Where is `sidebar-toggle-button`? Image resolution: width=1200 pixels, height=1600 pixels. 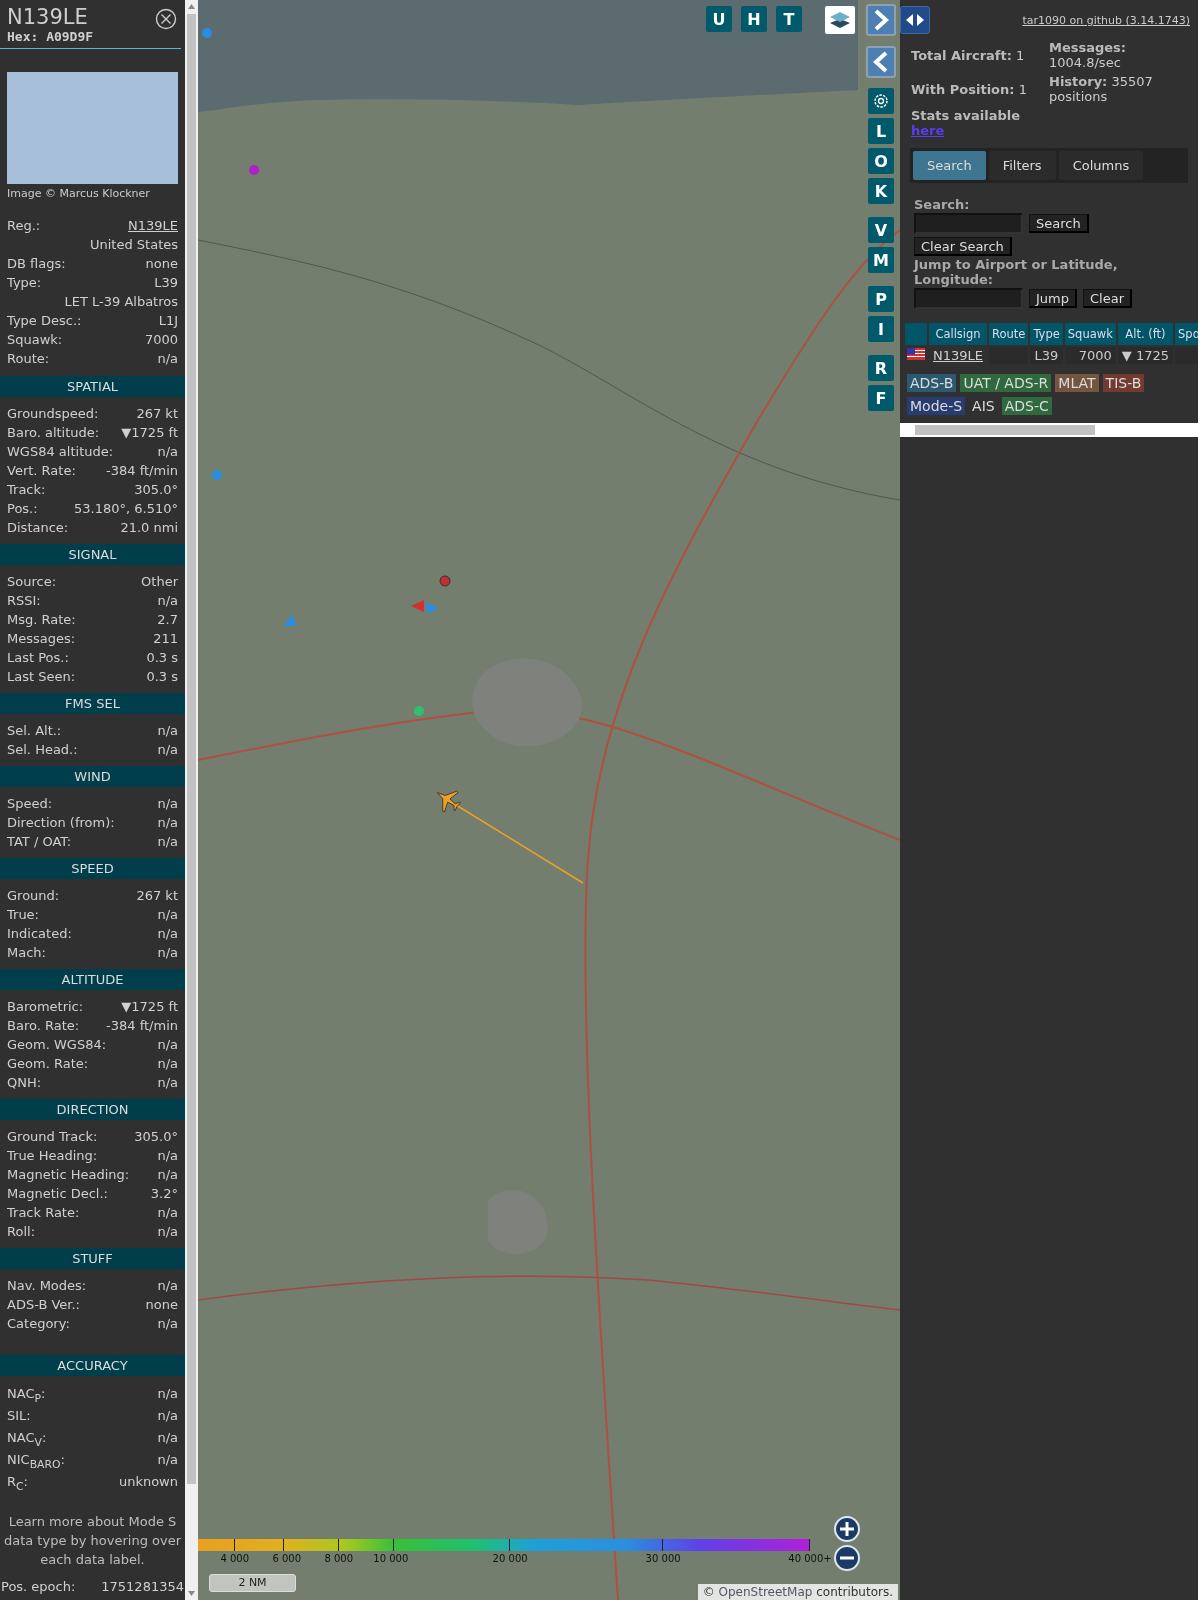
sidebar-toggle-button is located at coordinates (915, 20).